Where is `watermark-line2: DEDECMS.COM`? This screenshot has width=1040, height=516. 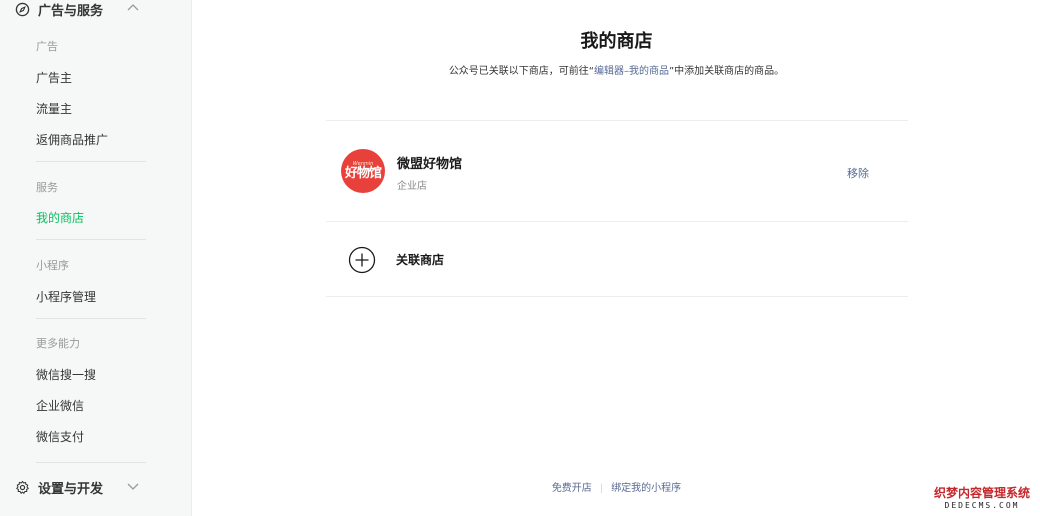 watermark-line2: DEDECMS.COM is located at coordinates (982, 505).